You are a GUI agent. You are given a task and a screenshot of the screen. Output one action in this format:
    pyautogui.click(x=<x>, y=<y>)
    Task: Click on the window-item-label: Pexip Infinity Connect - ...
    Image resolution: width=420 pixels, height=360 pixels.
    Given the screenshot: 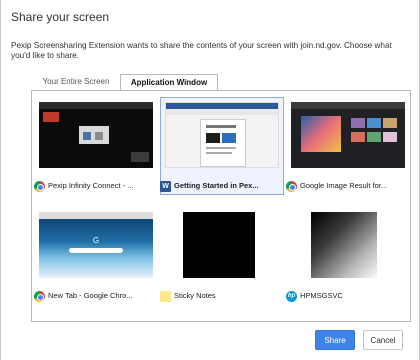 What is the action you would take?
    pyautogui.click(x=96, y=186)
    